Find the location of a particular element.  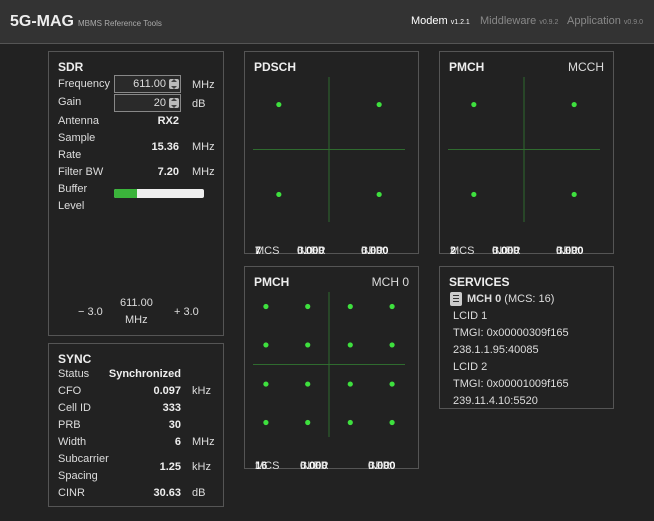

pdsch-title: PDSCH is located at coordinates (275, 67).